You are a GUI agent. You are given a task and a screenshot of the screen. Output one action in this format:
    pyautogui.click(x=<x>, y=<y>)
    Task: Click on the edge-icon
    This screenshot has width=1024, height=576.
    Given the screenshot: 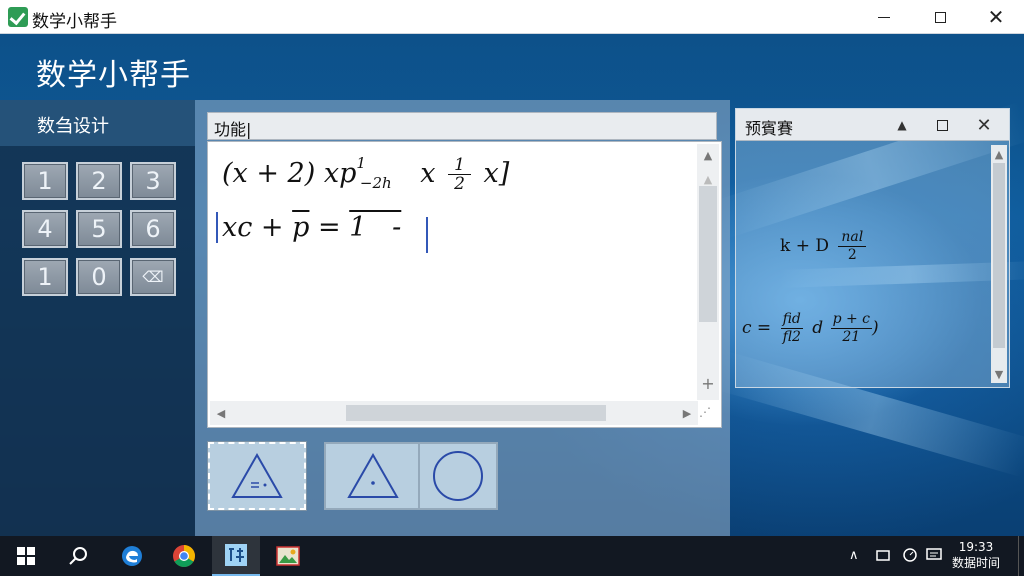 What is the action you would take?
    pyautogui.click(x=132, y=556)
    